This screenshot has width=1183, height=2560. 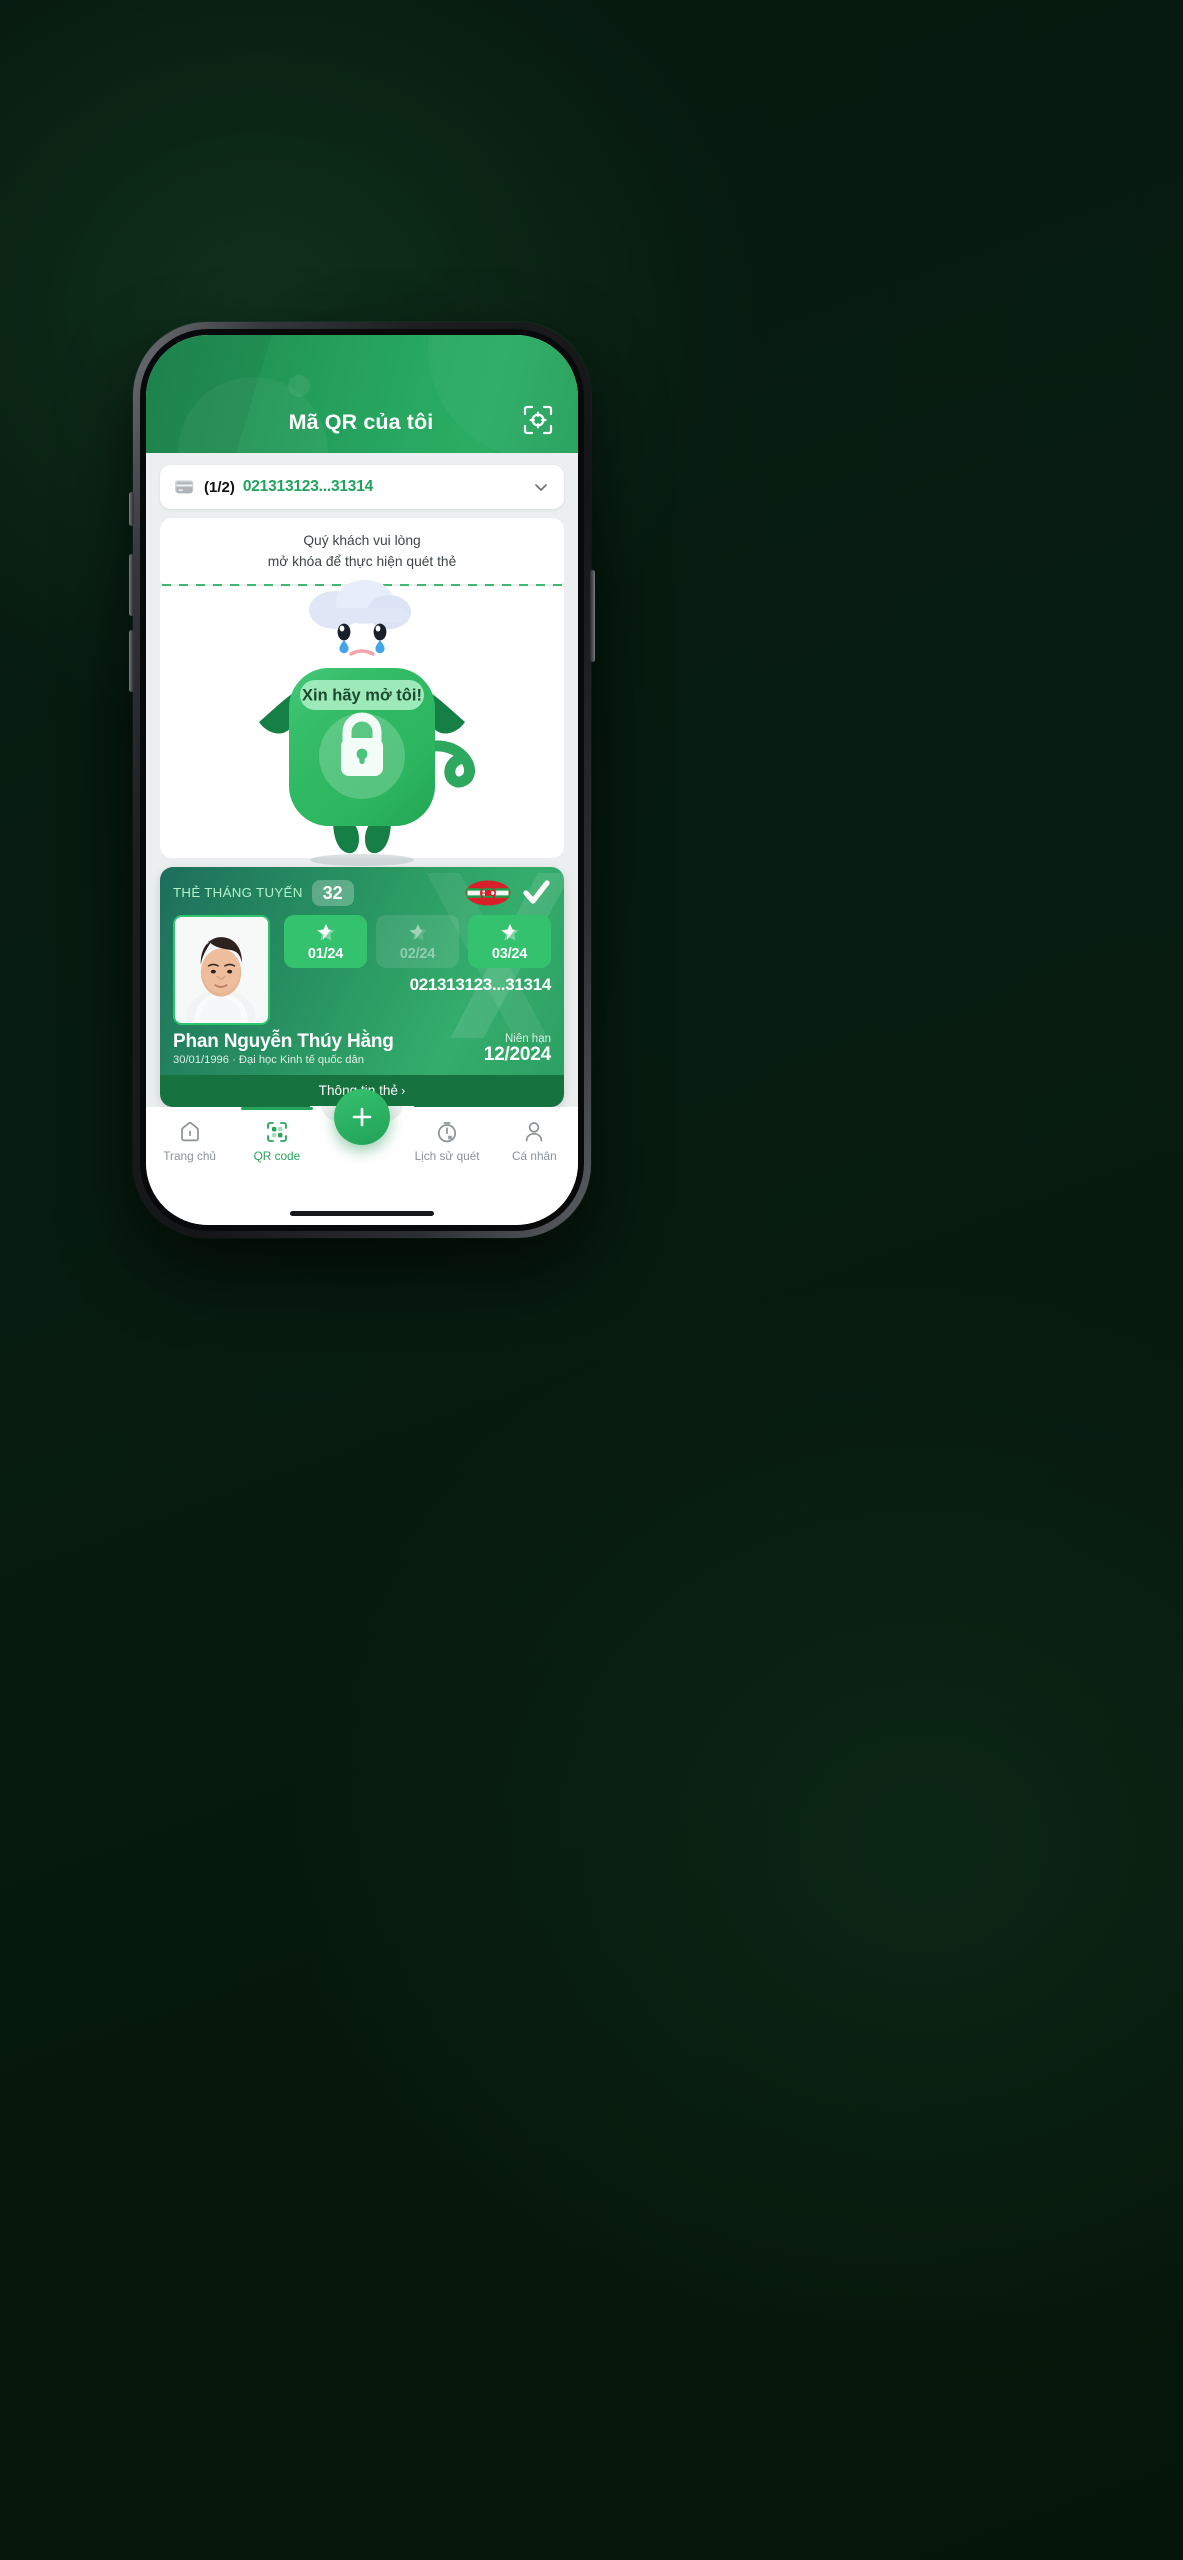 I want to click on expiry-value: 12/2024, so click(x=517, y=1055).